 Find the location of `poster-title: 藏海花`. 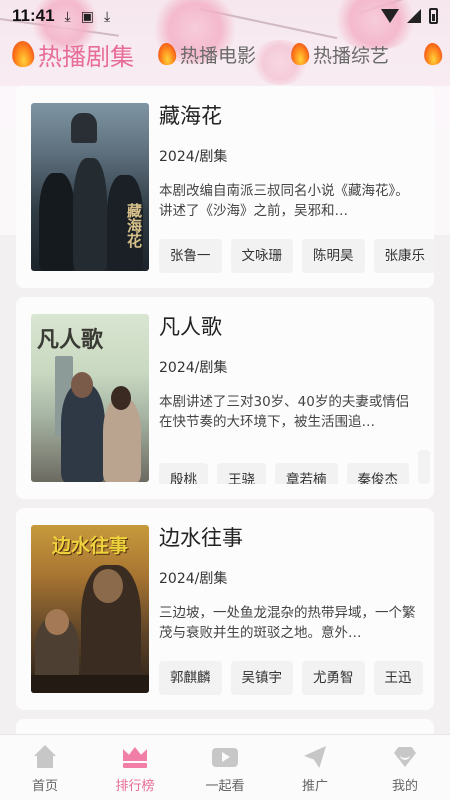

poster-title: 藏海花 is located at coordinates (134, 225).